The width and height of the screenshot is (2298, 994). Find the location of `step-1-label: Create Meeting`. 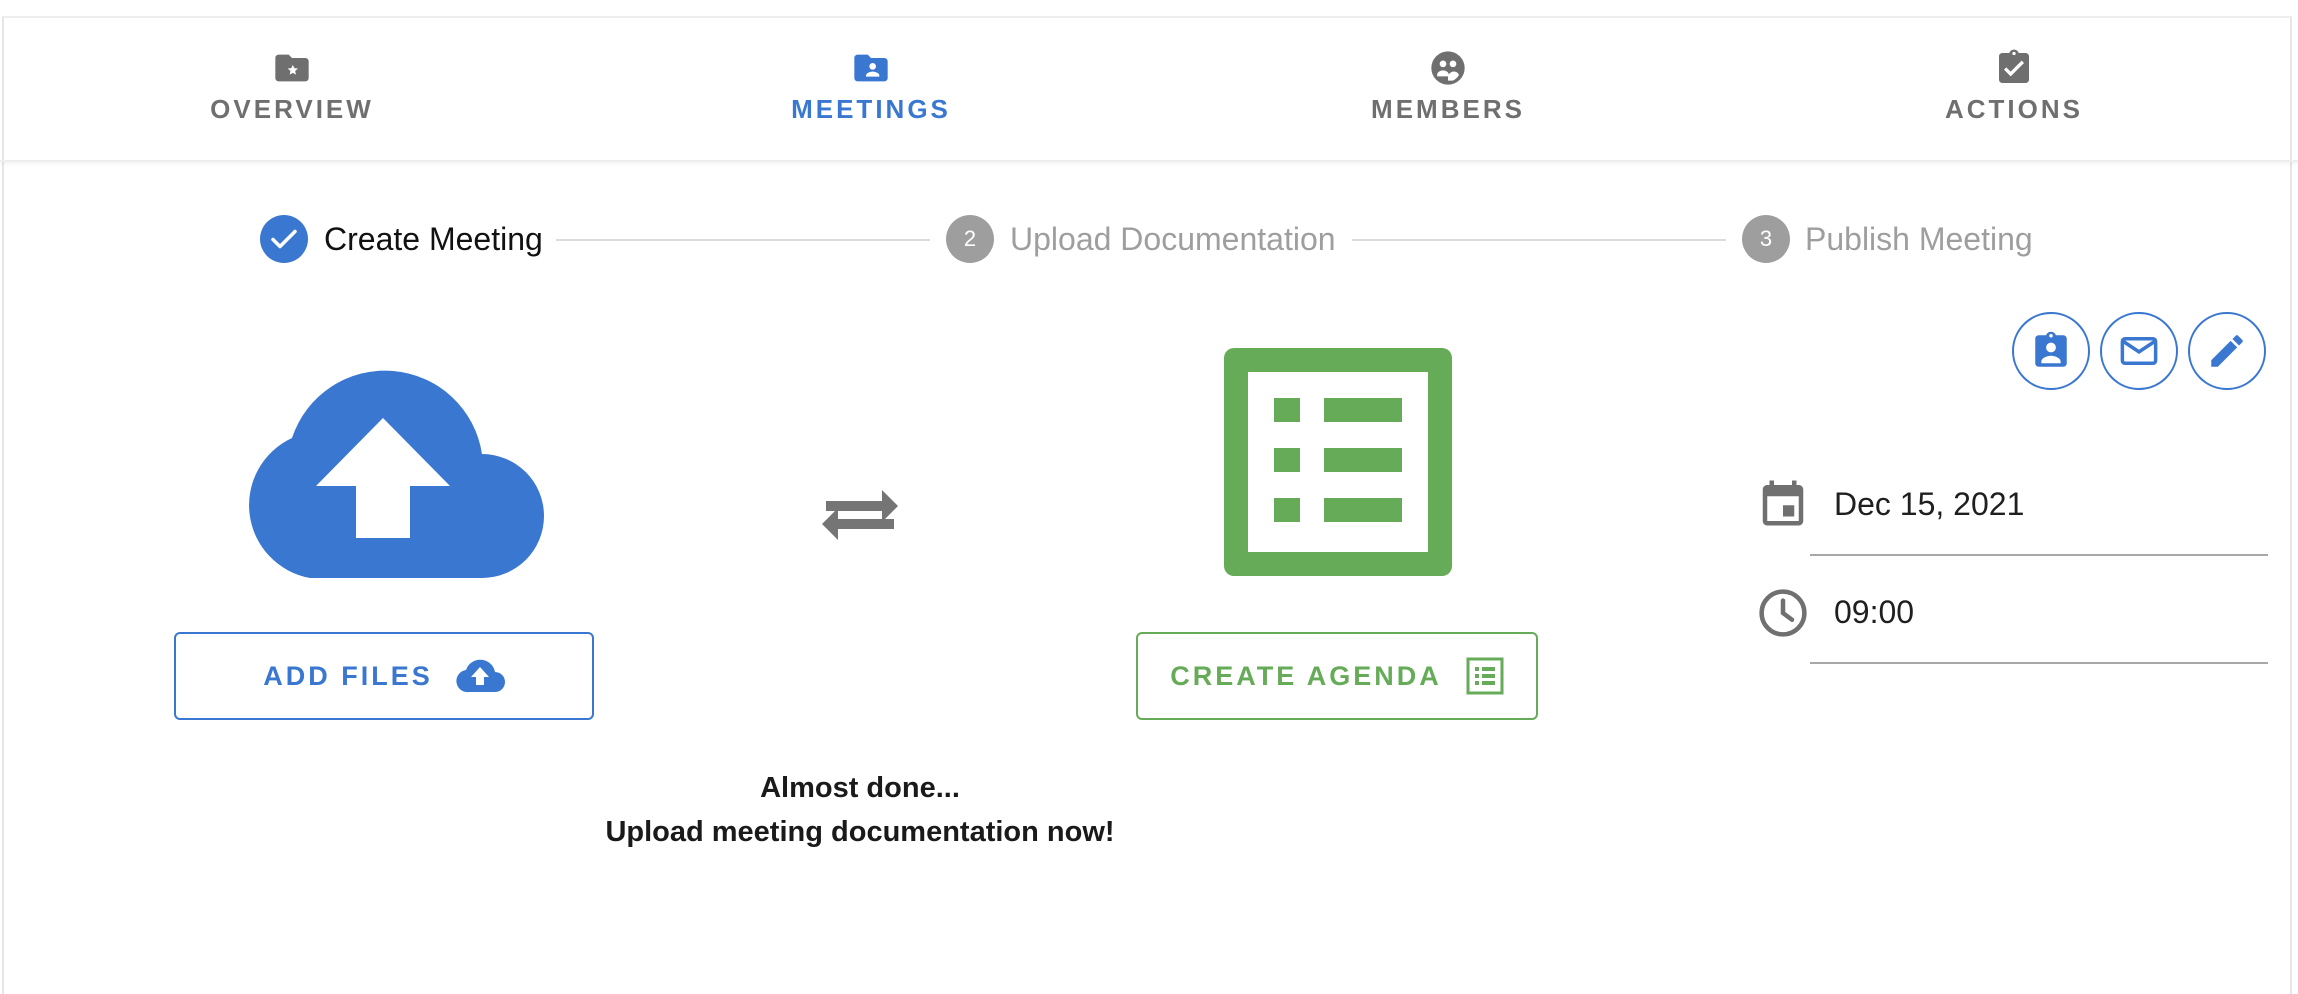

step-1-label: Create Meeting is located at coordinates (433, 239).